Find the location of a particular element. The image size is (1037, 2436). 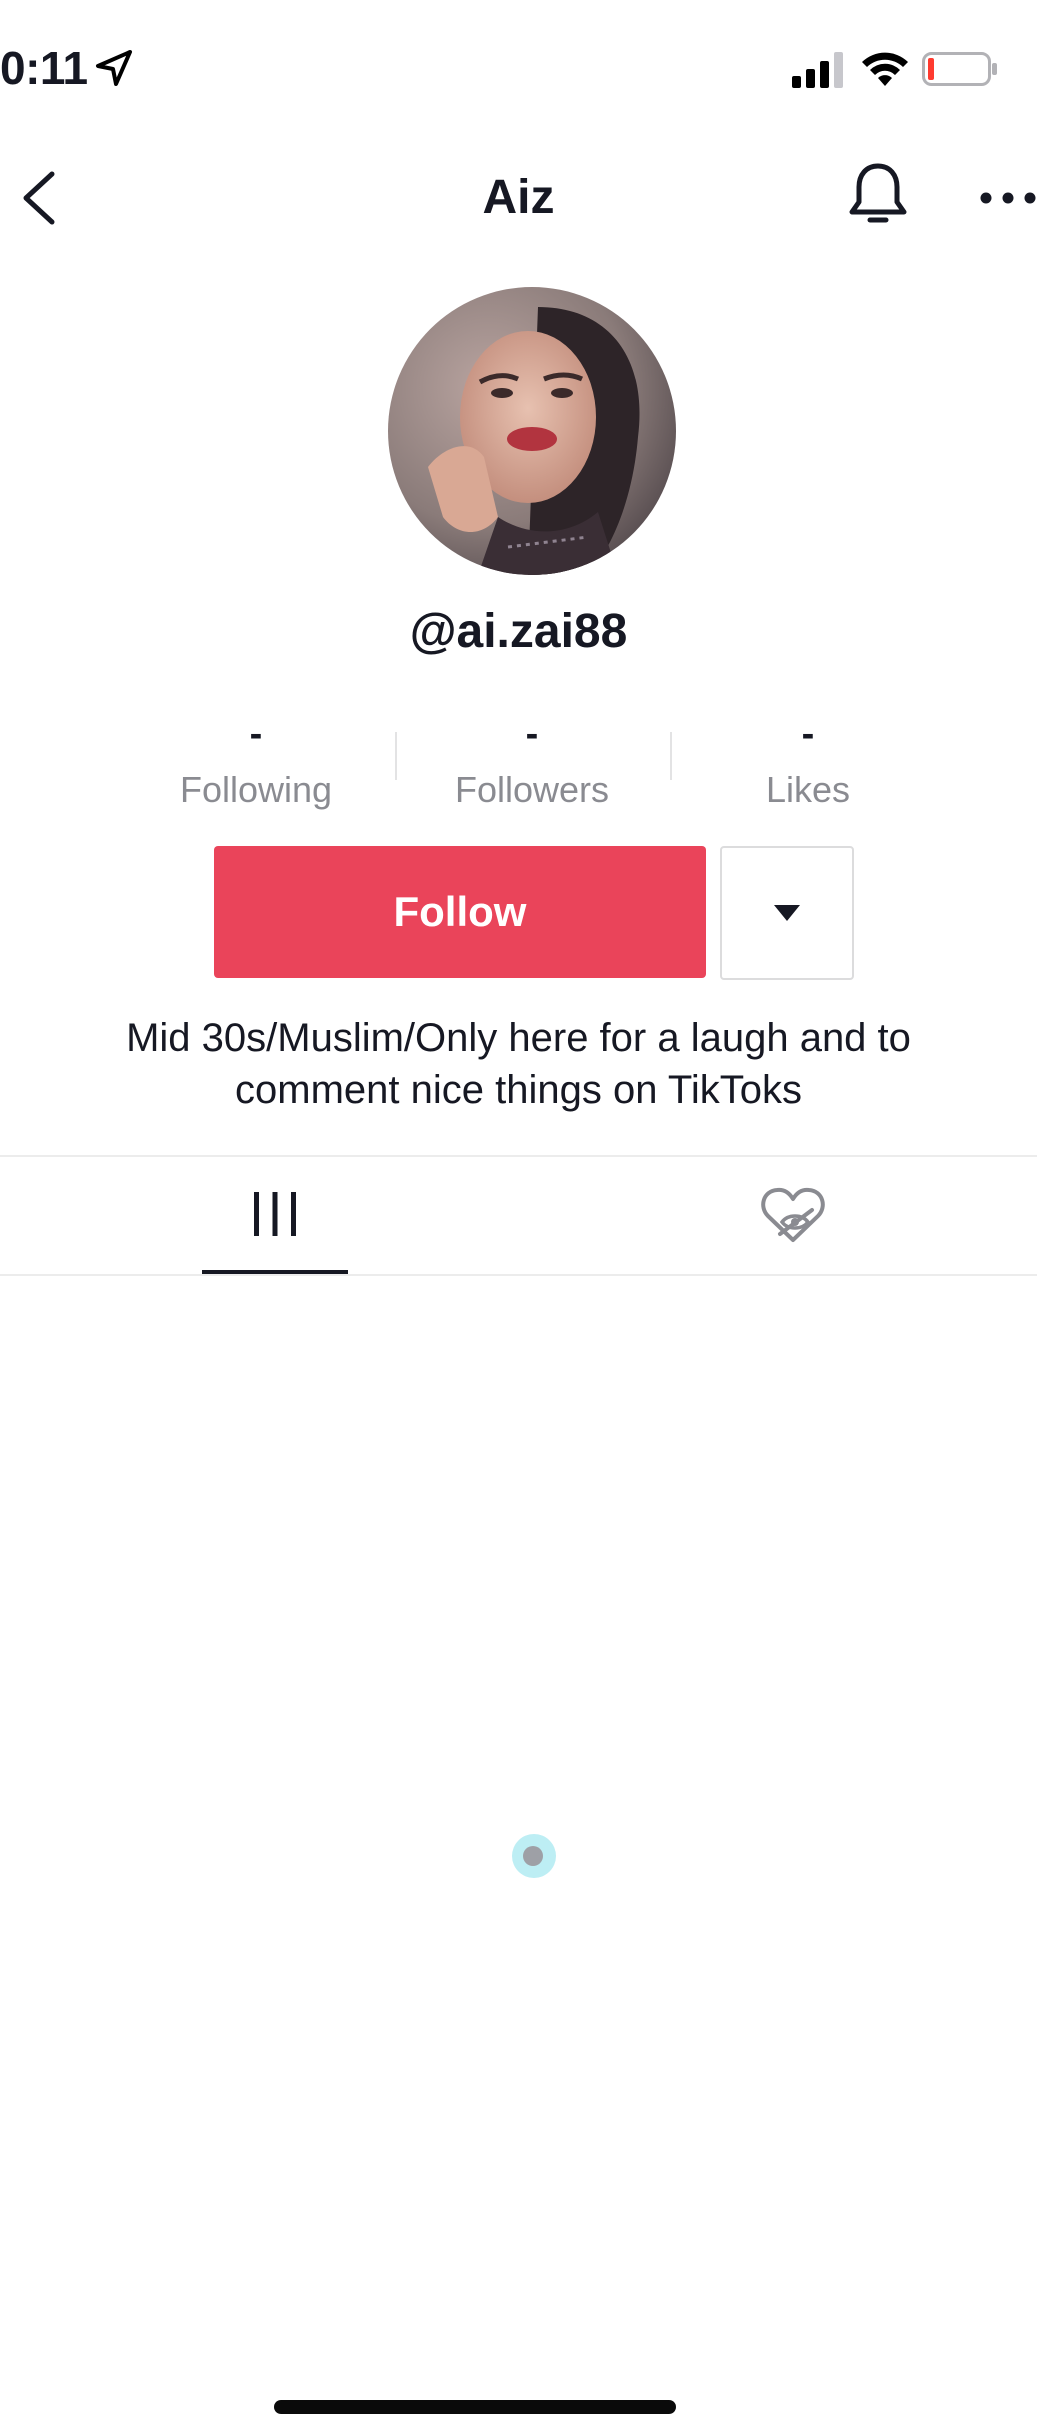

bell-icon is located at coordinates (878, 193).